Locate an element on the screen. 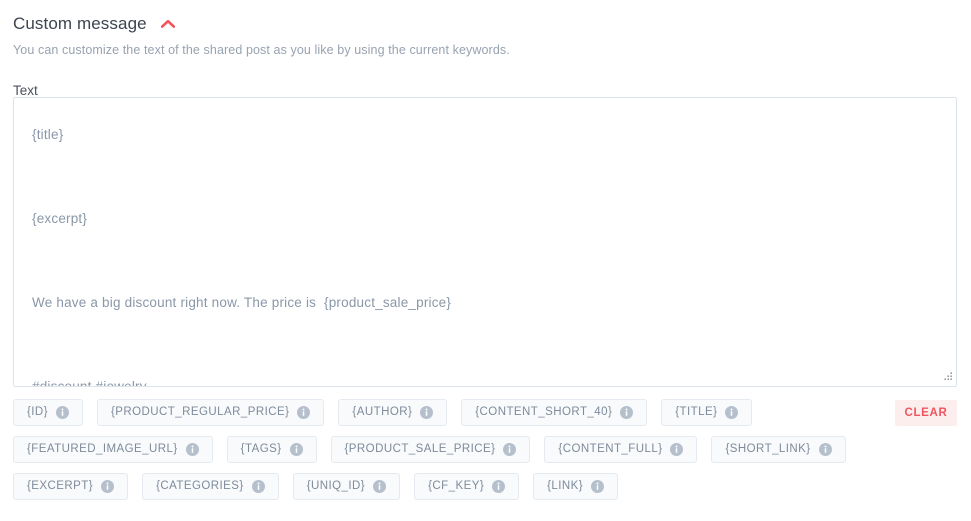 This screenshot has width=971, height=521. keyword-chip-label: {LINK} is located at coordinates (565, 486).